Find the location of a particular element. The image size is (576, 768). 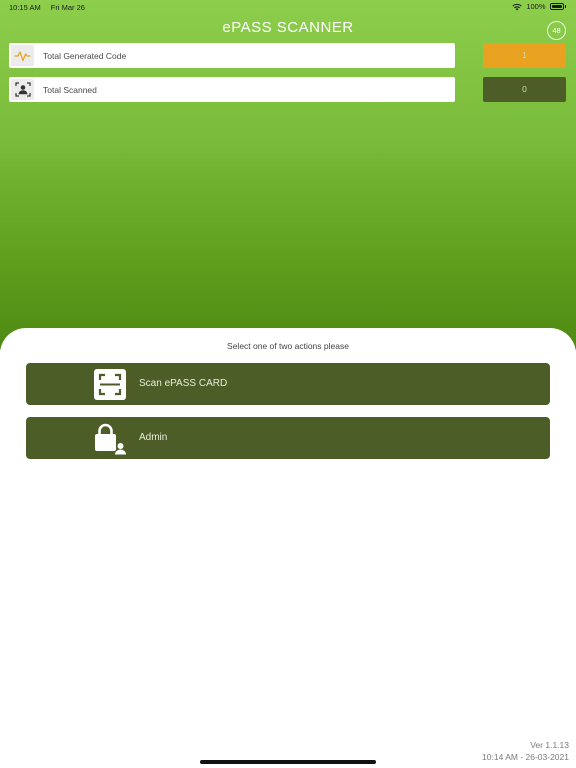

status-bar: 10:15 AM Fri Mar 26 100% is located at coordinates (288, 7).